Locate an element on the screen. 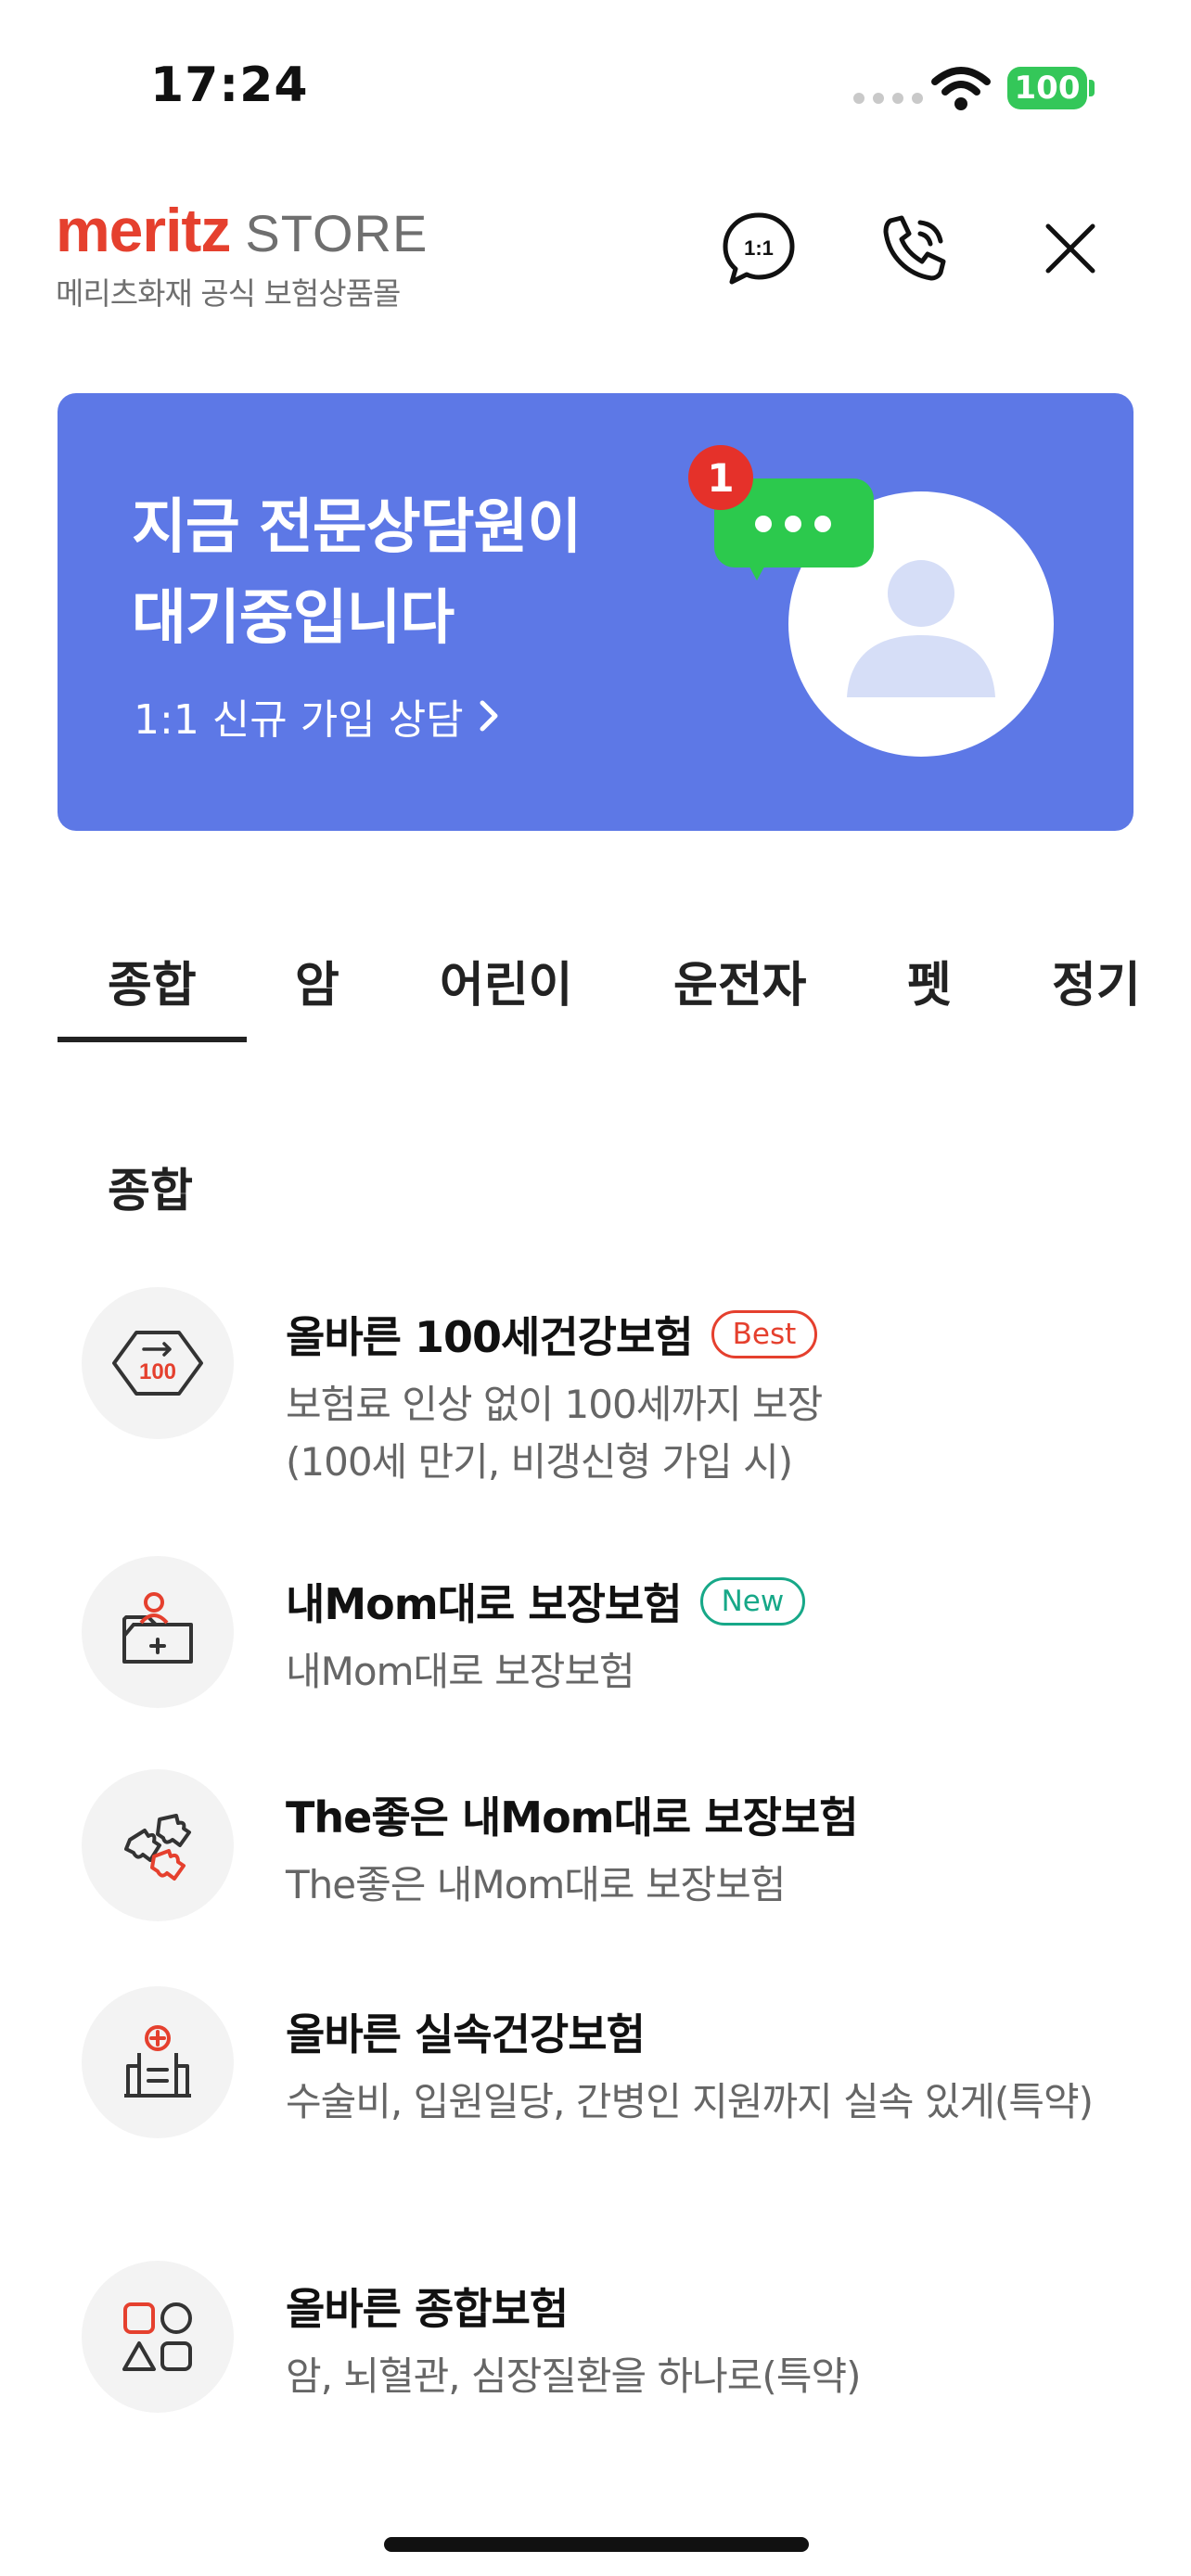 The height and width of the screenshot is (2576, 1191). 100-tag-icon: 100 is located at coordinates (158, 1363).